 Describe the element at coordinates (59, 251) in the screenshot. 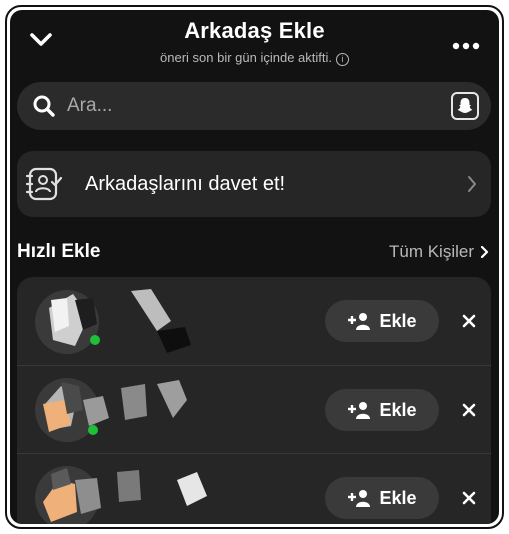

I see `quick-add-title: Hızlı Ekle` at that location.